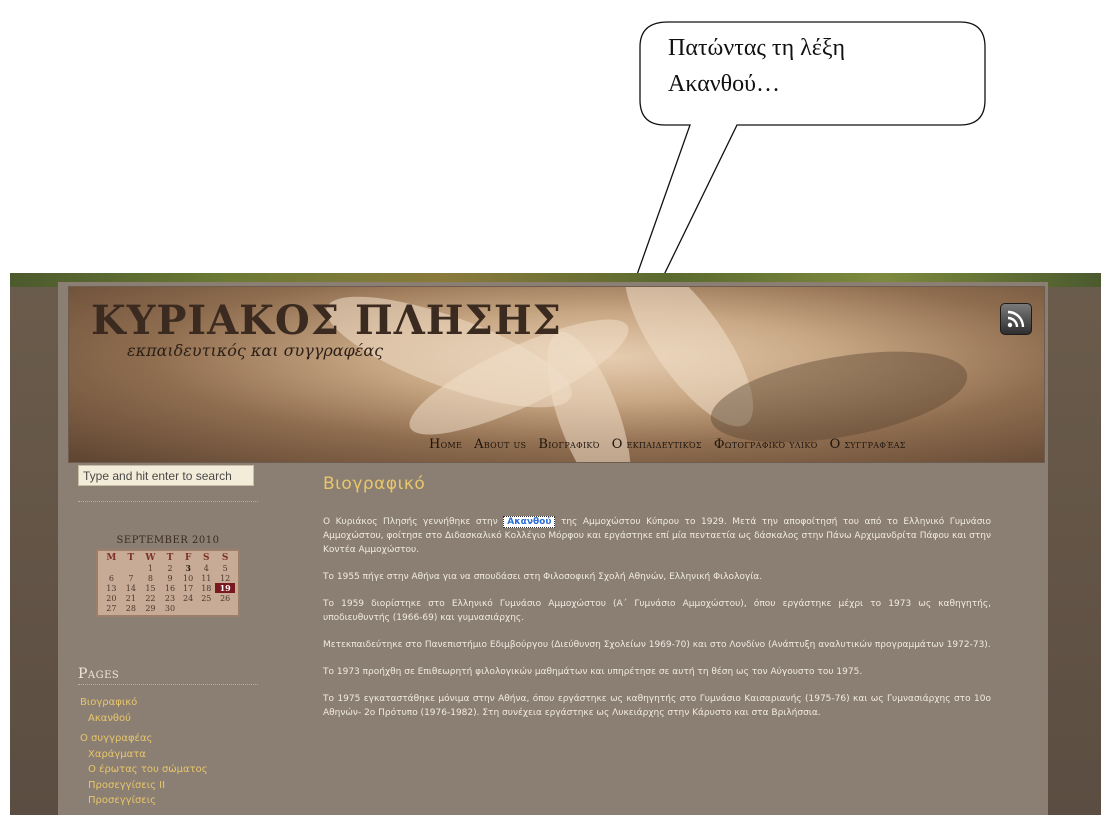  Describe the element at coordinates (170, 719) in the screenshot. I see `page-link: Ακανθού` at that location.